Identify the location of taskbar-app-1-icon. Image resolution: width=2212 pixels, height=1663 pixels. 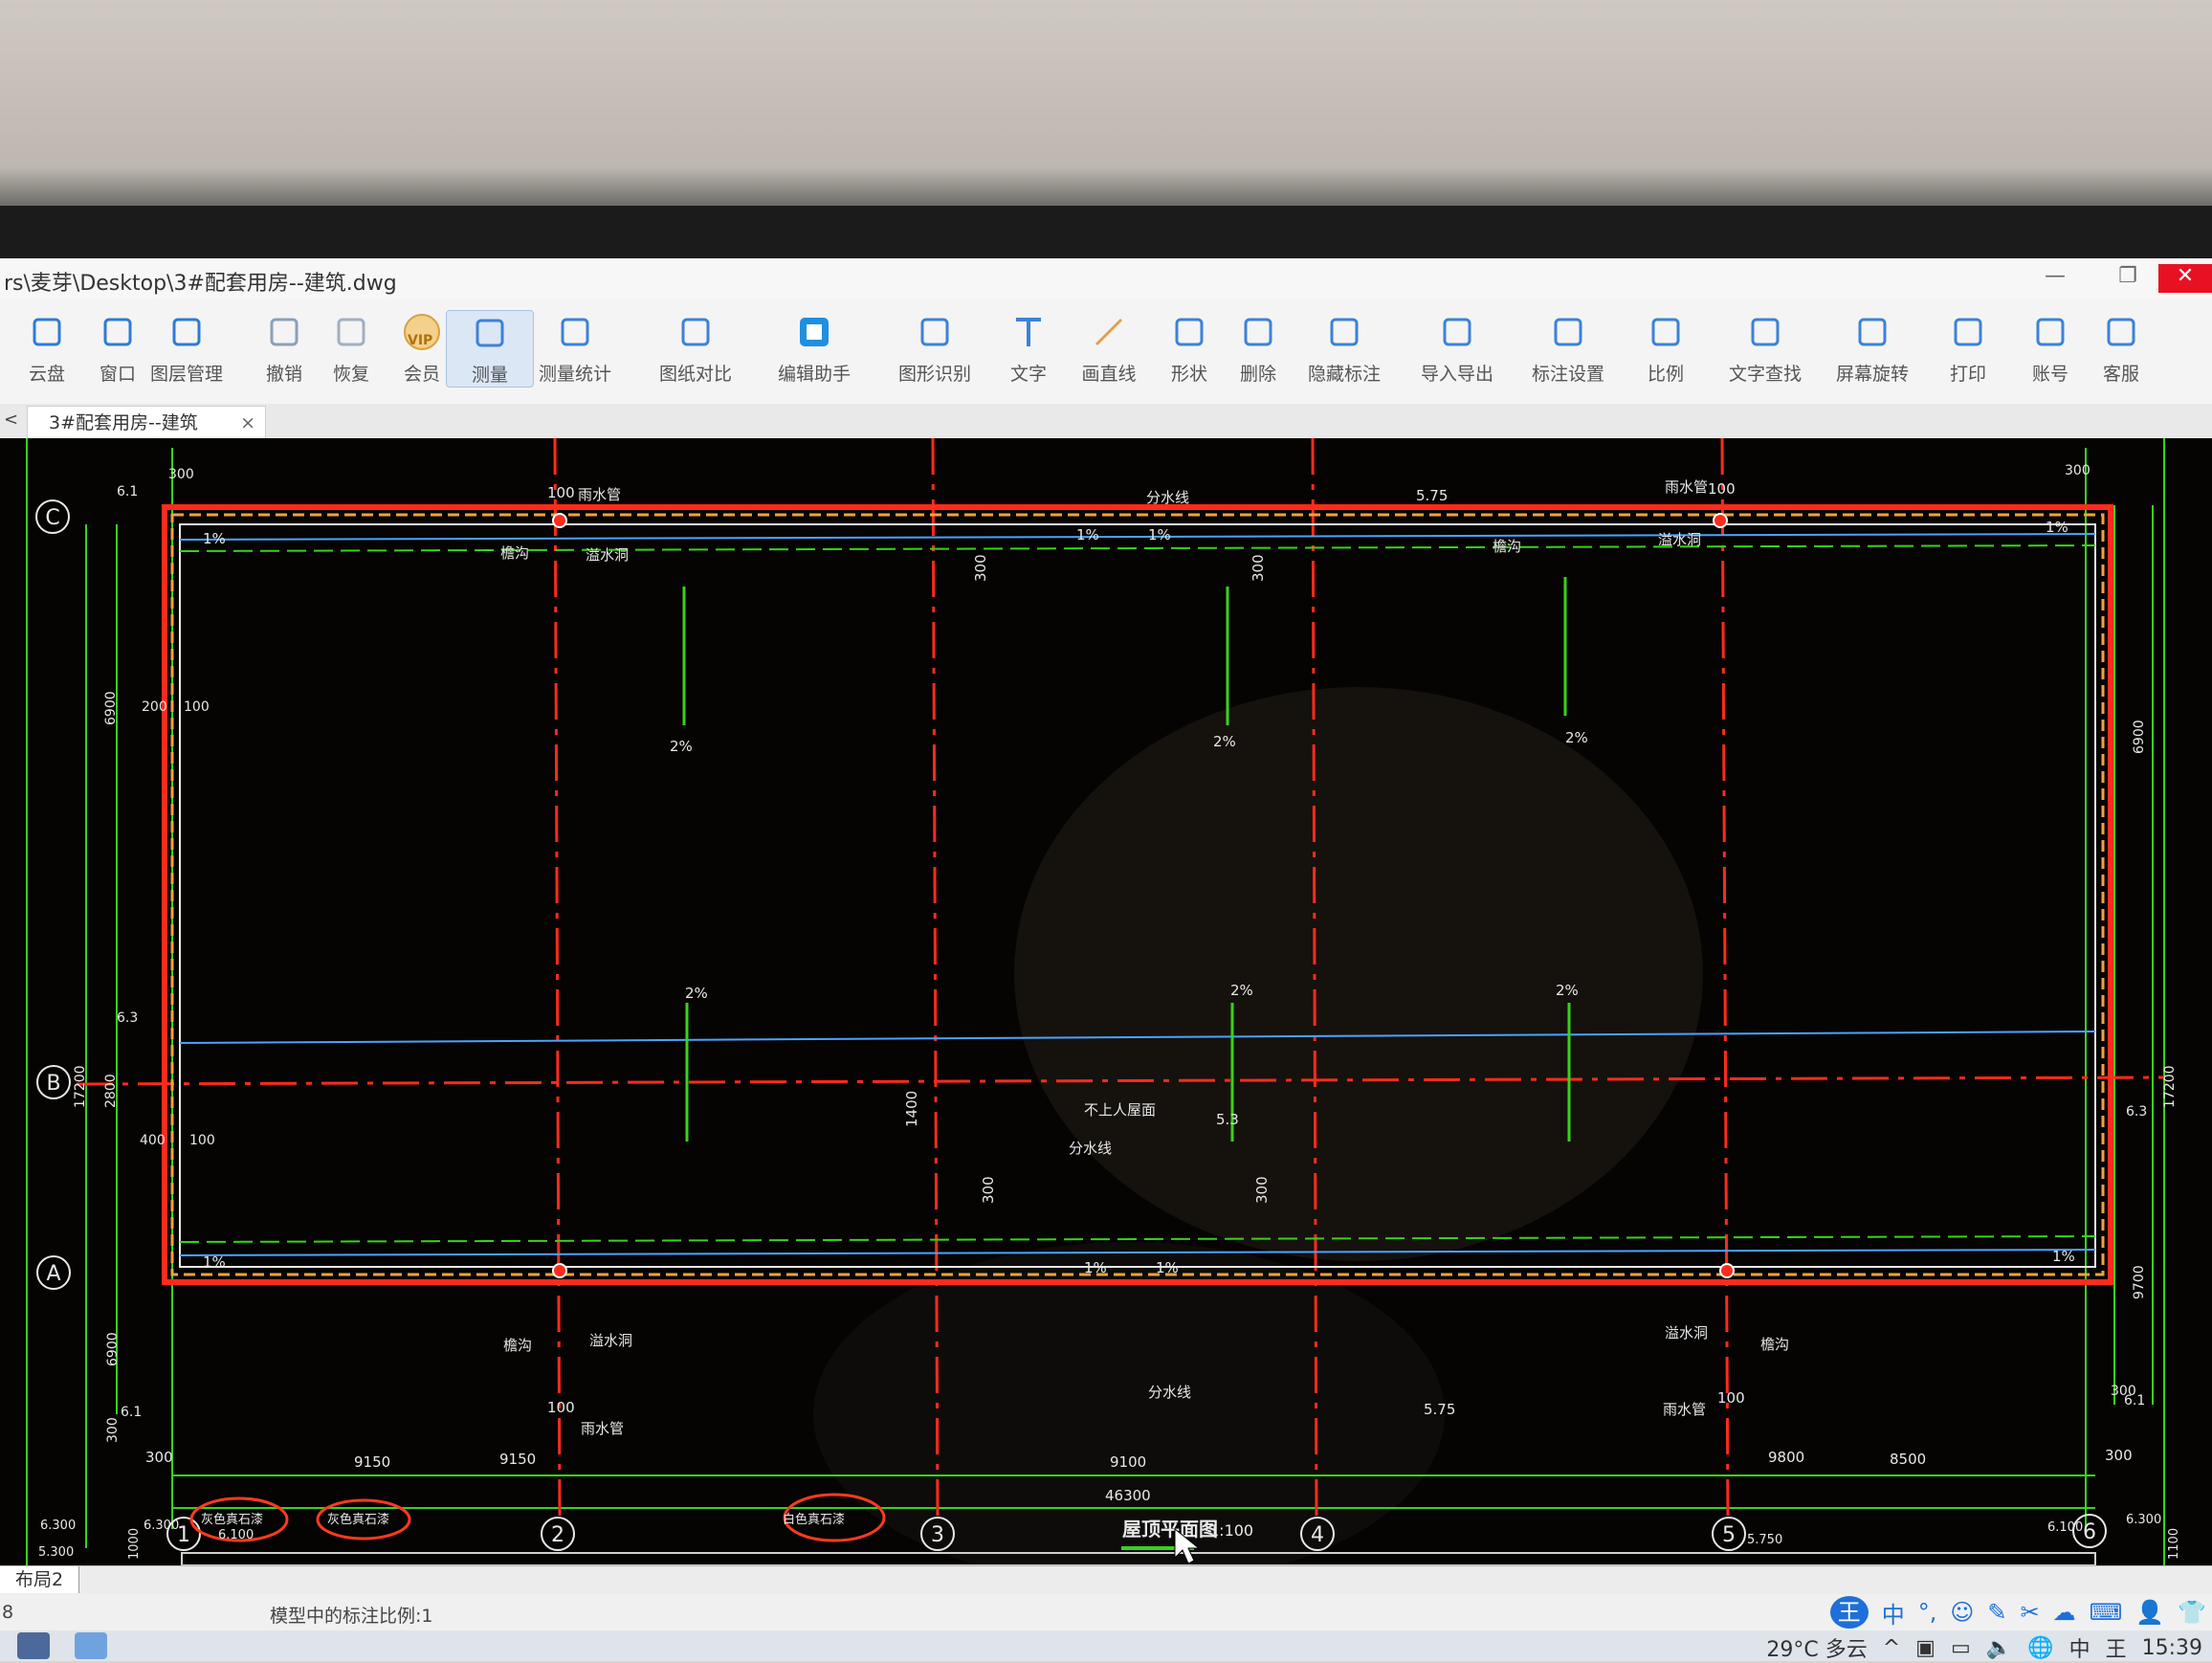
(33, 1646).